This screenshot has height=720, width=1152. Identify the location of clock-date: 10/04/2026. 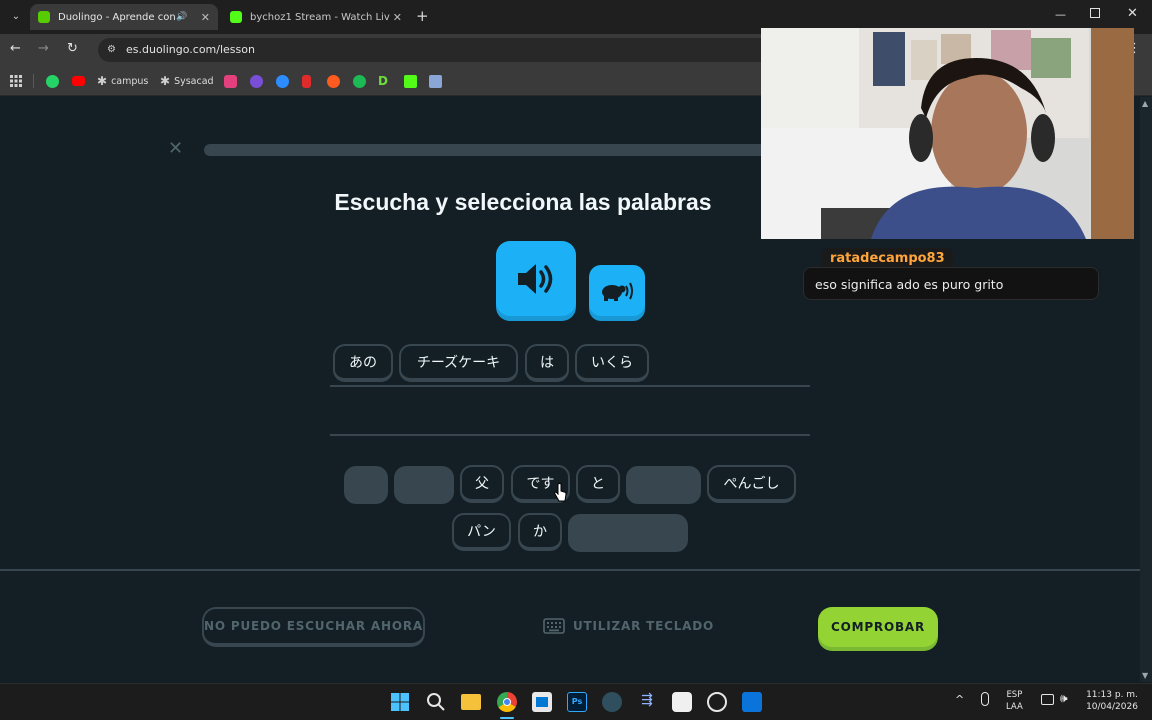
(1112, 707).